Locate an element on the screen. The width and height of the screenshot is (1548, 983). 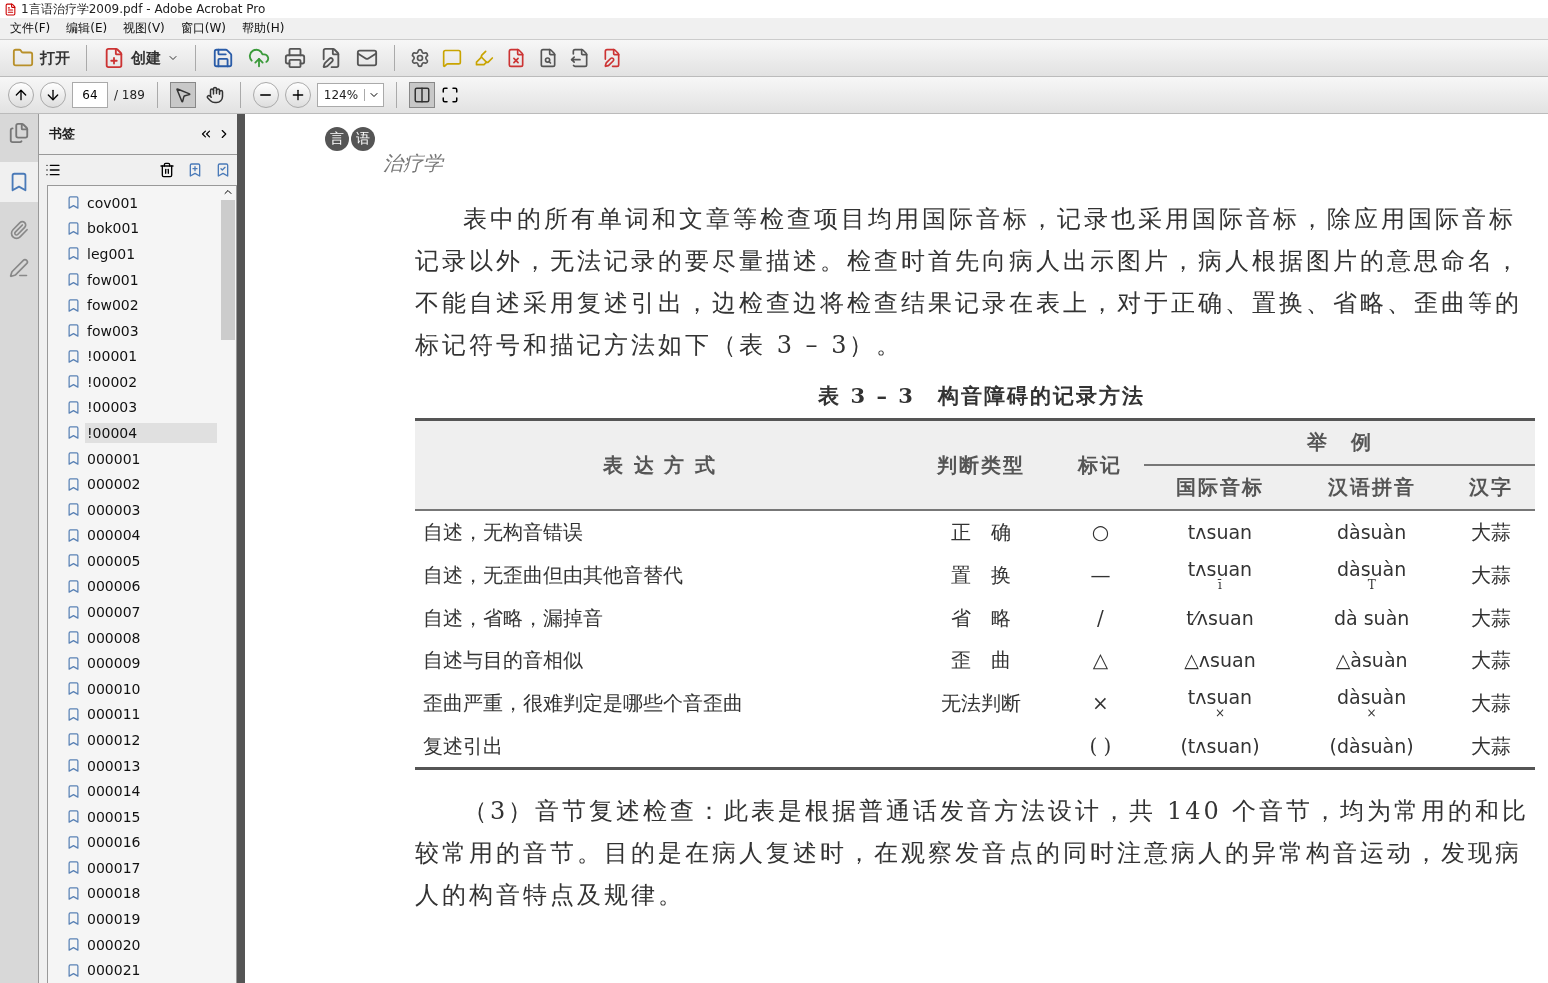
settings-icon is located at coordinates (420, 58).